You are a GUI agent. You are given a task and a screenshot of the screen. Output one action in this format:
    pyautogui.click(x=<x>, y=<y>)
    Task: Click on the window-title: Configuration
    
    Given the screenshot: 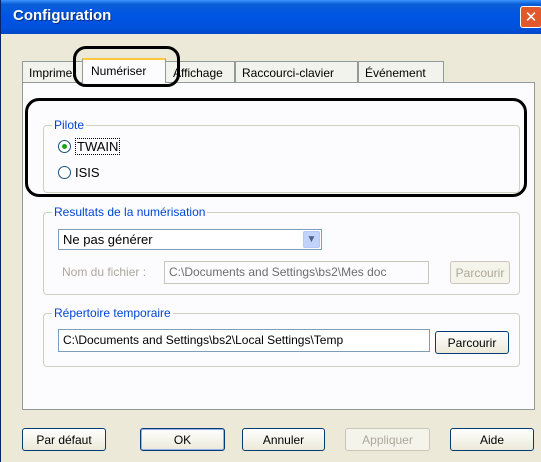 What is the action you would take?
    pyautogui.click(x=62, y=15)
    